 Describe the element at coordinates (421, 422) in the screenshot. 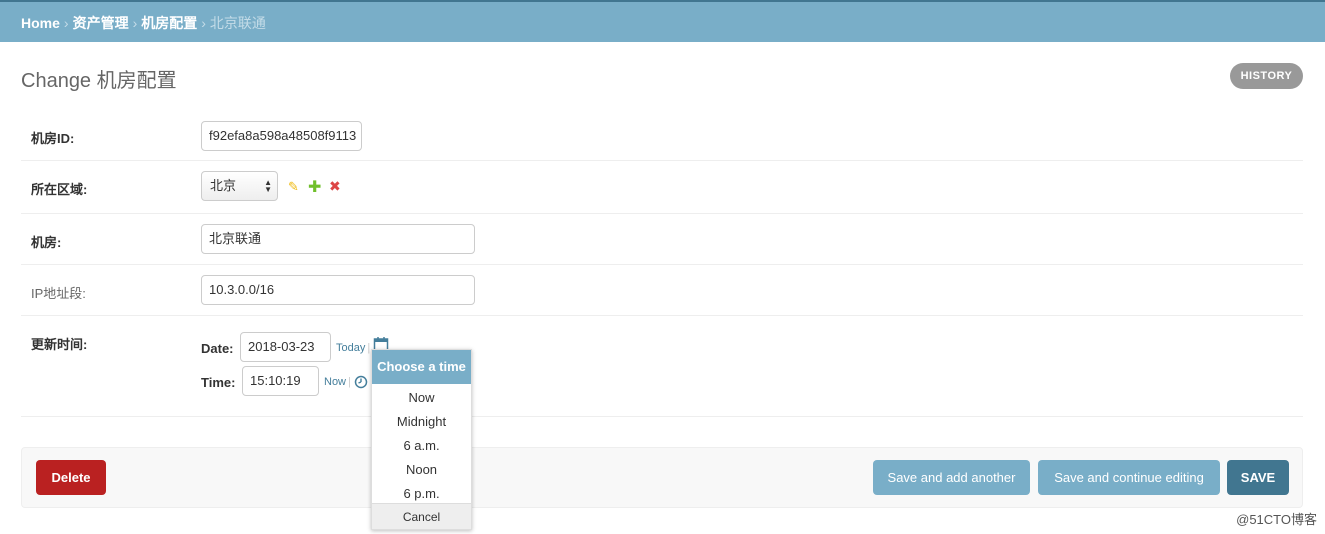

I see `time-option-midnight: Midnight` at that location.